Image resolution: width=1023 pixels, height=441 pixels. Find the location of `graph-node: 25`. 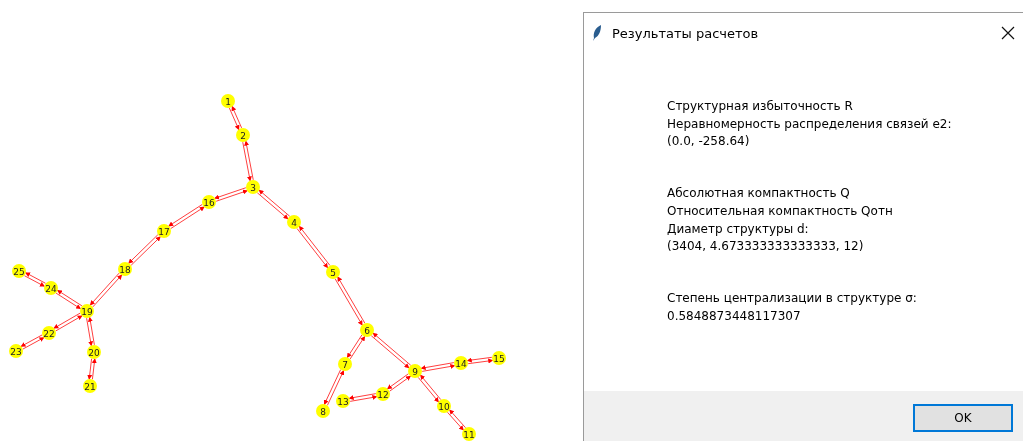

graph-node: 25 is located at coordinates (19, 271).